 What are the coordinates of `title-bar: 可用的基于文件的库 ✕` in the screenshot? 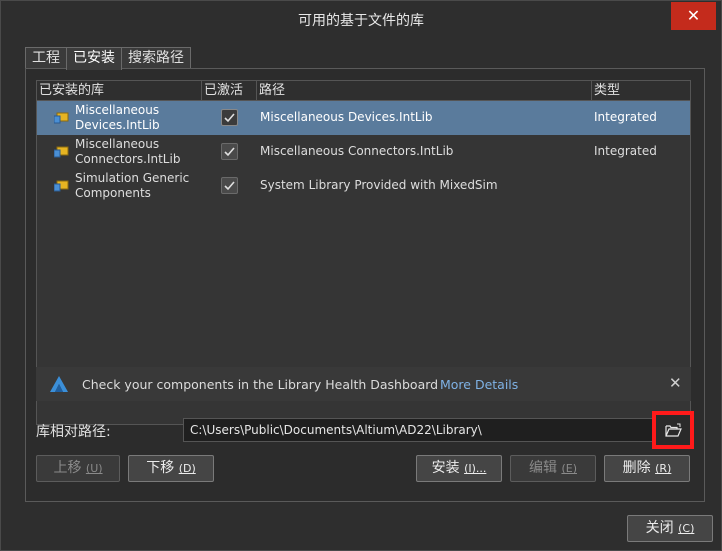 It's located at (361, 18).